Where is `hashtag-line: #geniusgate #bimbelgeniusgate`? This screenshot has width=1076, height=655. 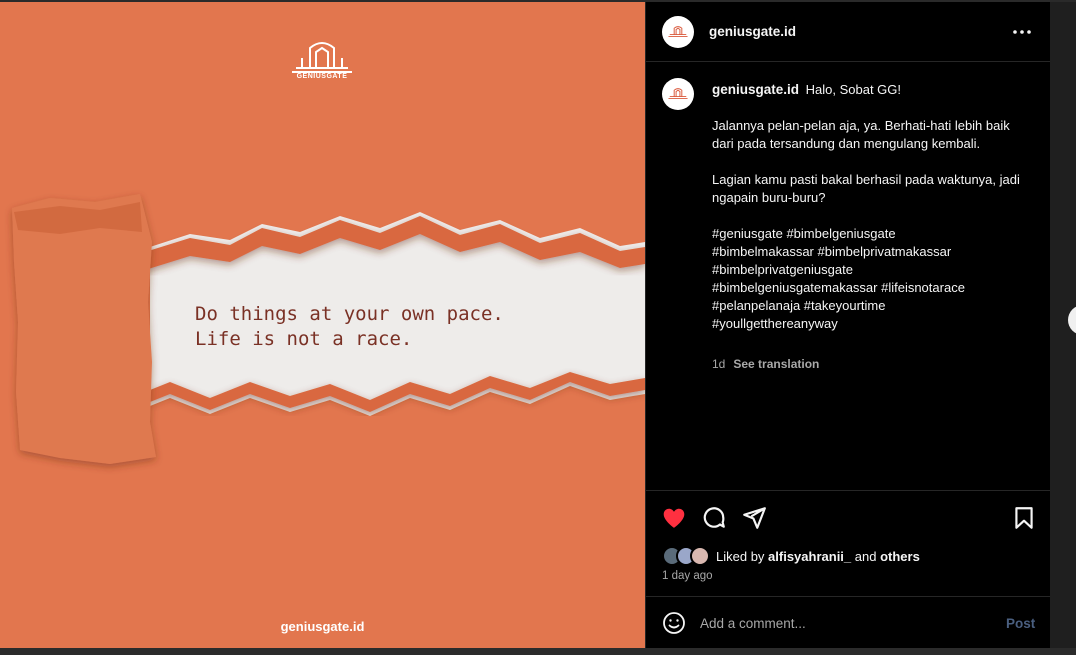 hashtag-line: #geniusgate #bimbelgeniusgate is located at coordinates (872, 234).